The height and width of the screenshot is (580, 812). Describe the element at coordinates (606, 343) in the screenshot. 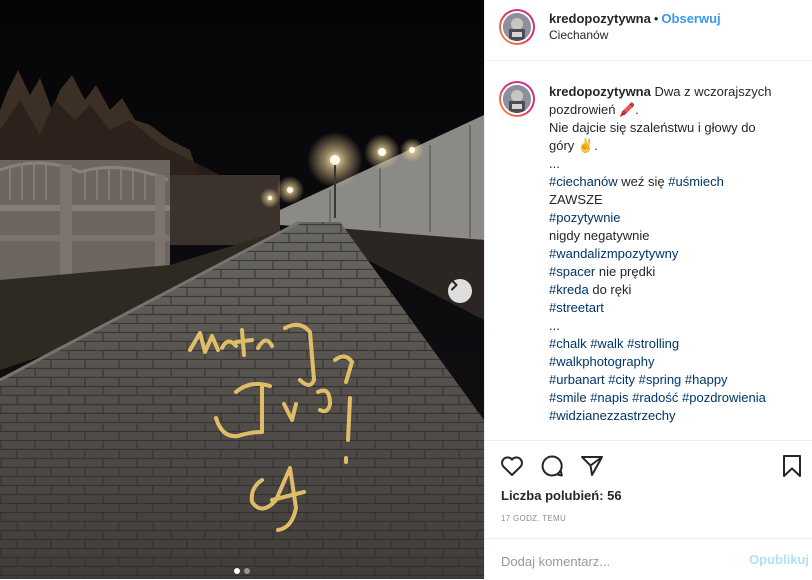

I see `hashtag-link: #walk` at that location.